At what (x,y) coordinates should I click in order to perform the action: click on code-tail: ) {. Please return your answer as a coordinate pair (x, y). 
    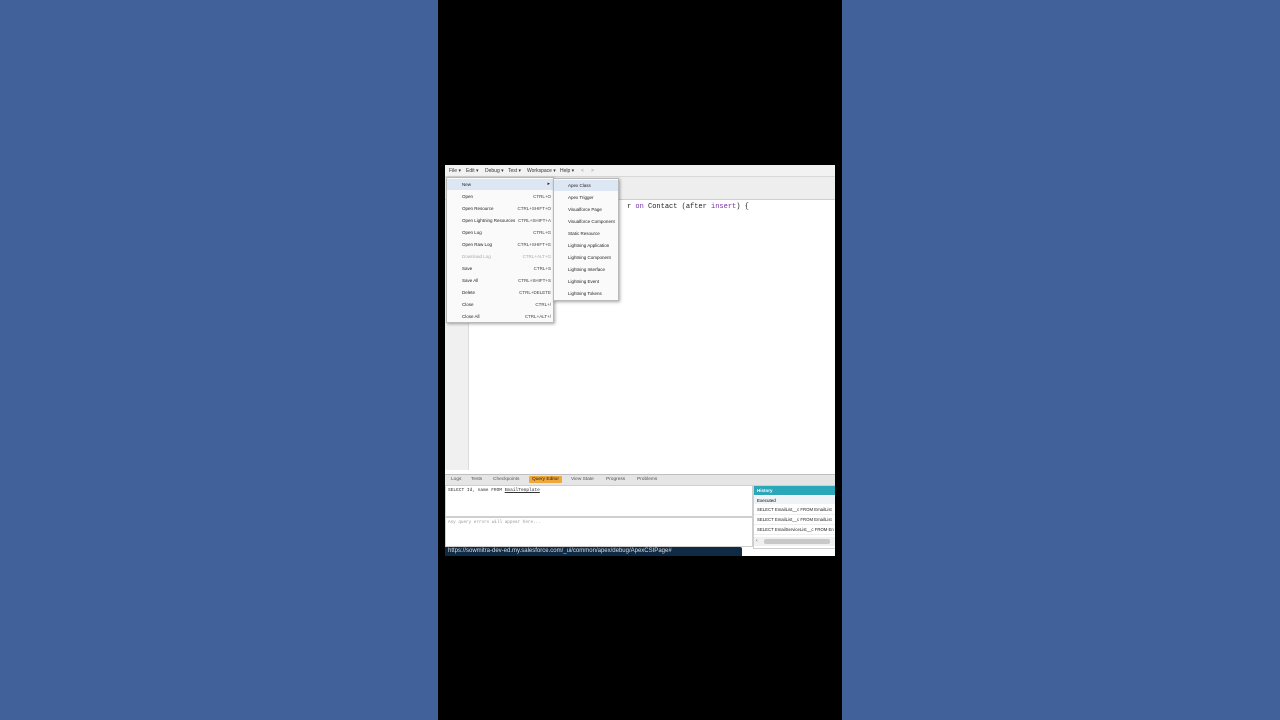
    Looking at the image, I should click on (742, 207).